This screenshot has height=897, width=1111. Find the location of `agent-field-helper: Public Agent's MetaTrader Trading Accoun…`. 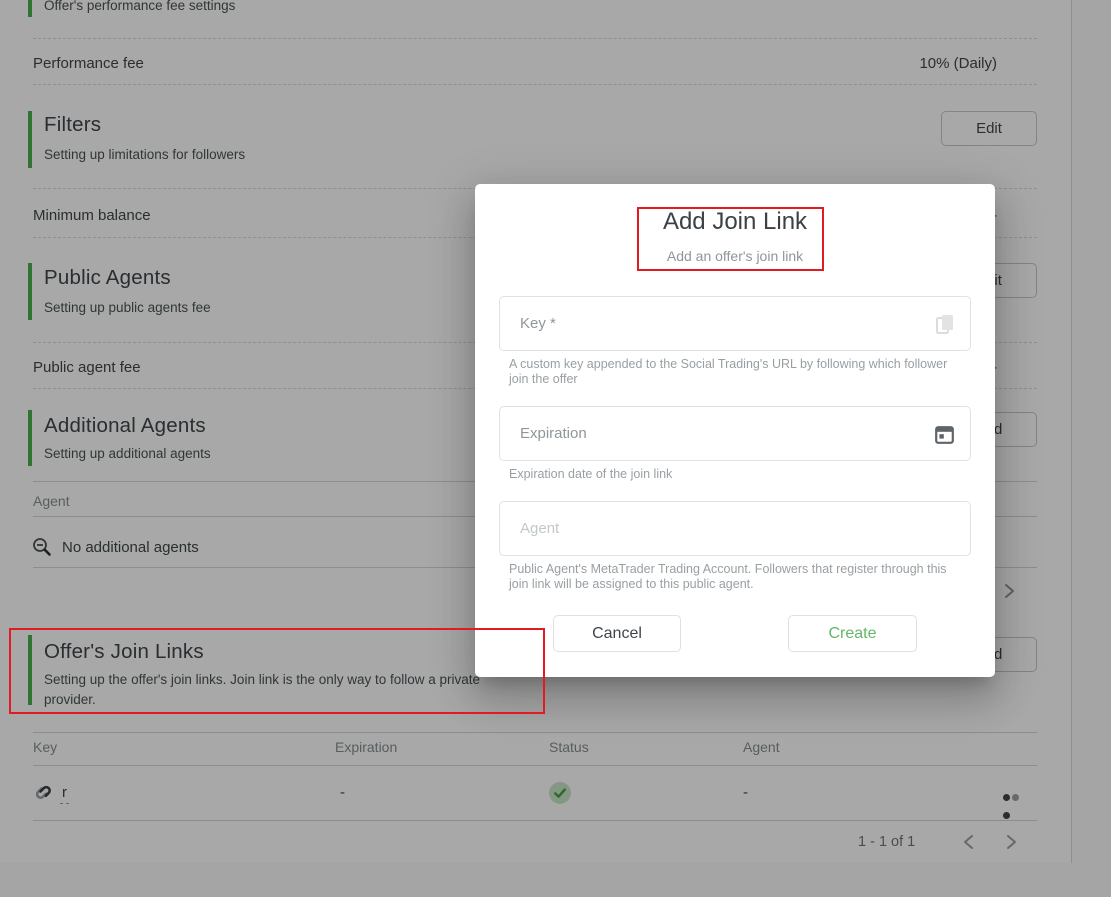

agent-field-helper: Public Agent's MetaTrader Trading Accoun… is located at coordinates (728, 576).